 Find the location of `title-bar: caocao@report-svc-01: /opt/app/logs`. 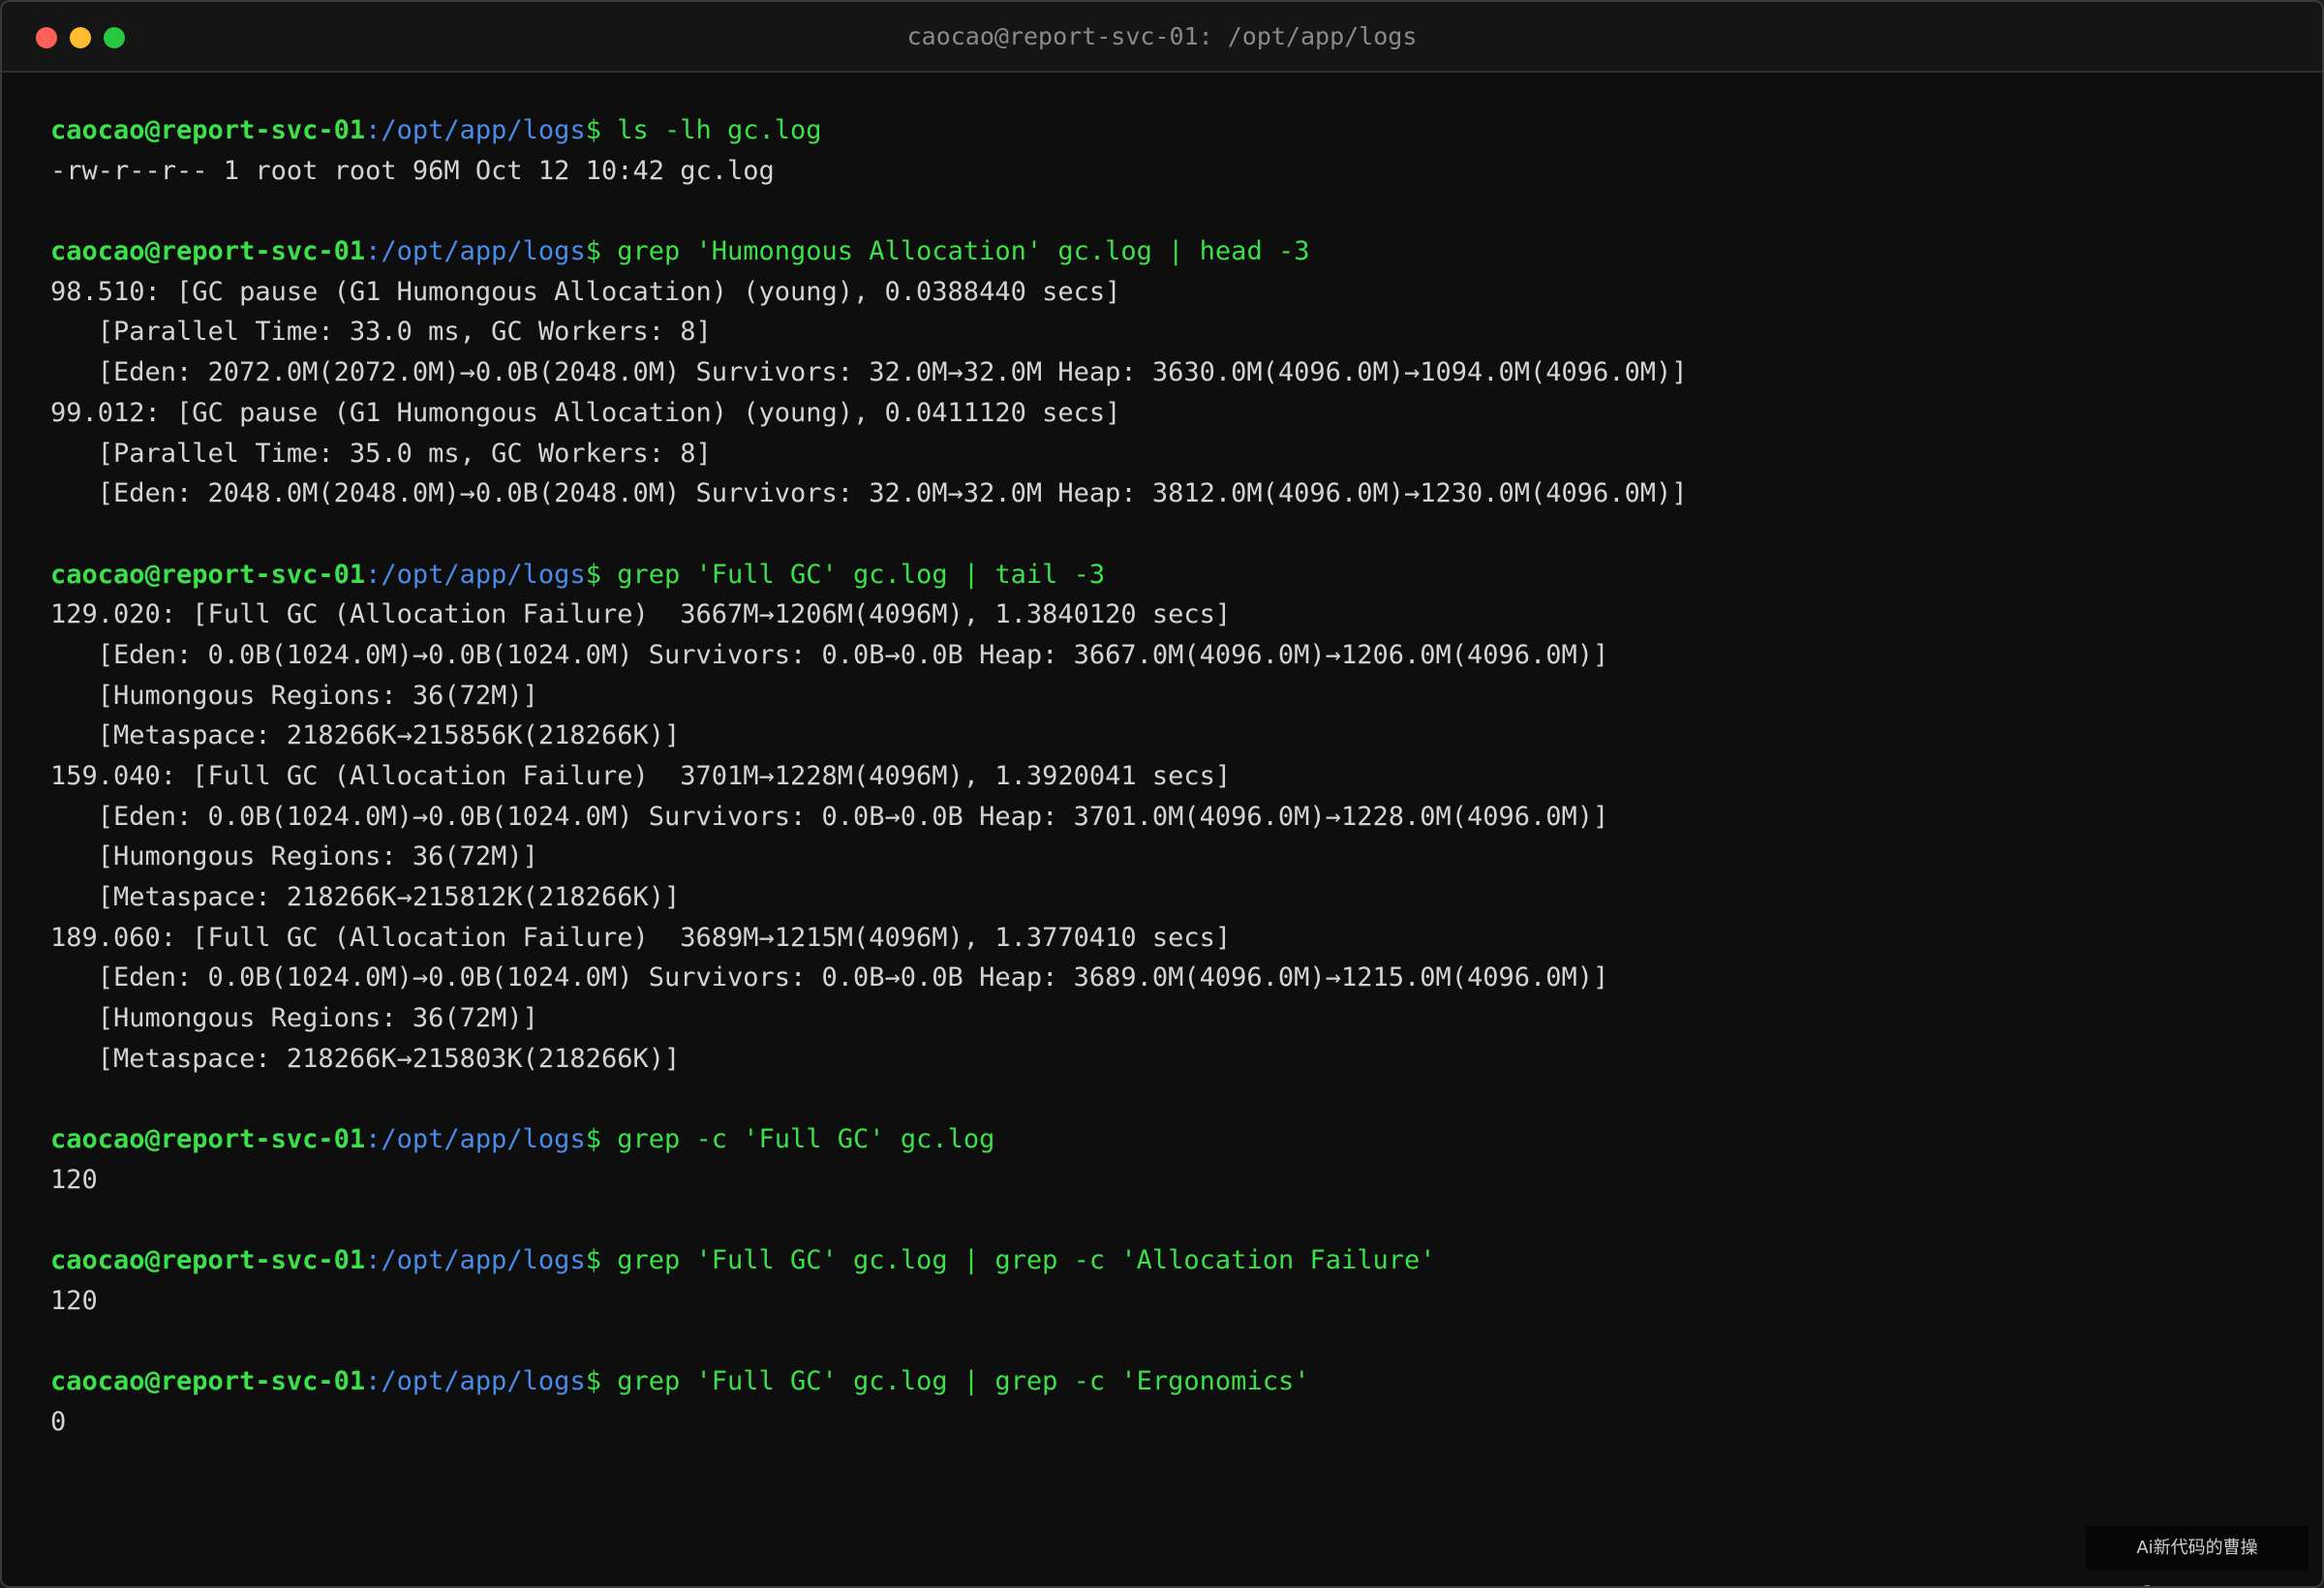

title-bar: caocao@report-svc-01: /opt/app/logs is located at coordinates (1162, 37).